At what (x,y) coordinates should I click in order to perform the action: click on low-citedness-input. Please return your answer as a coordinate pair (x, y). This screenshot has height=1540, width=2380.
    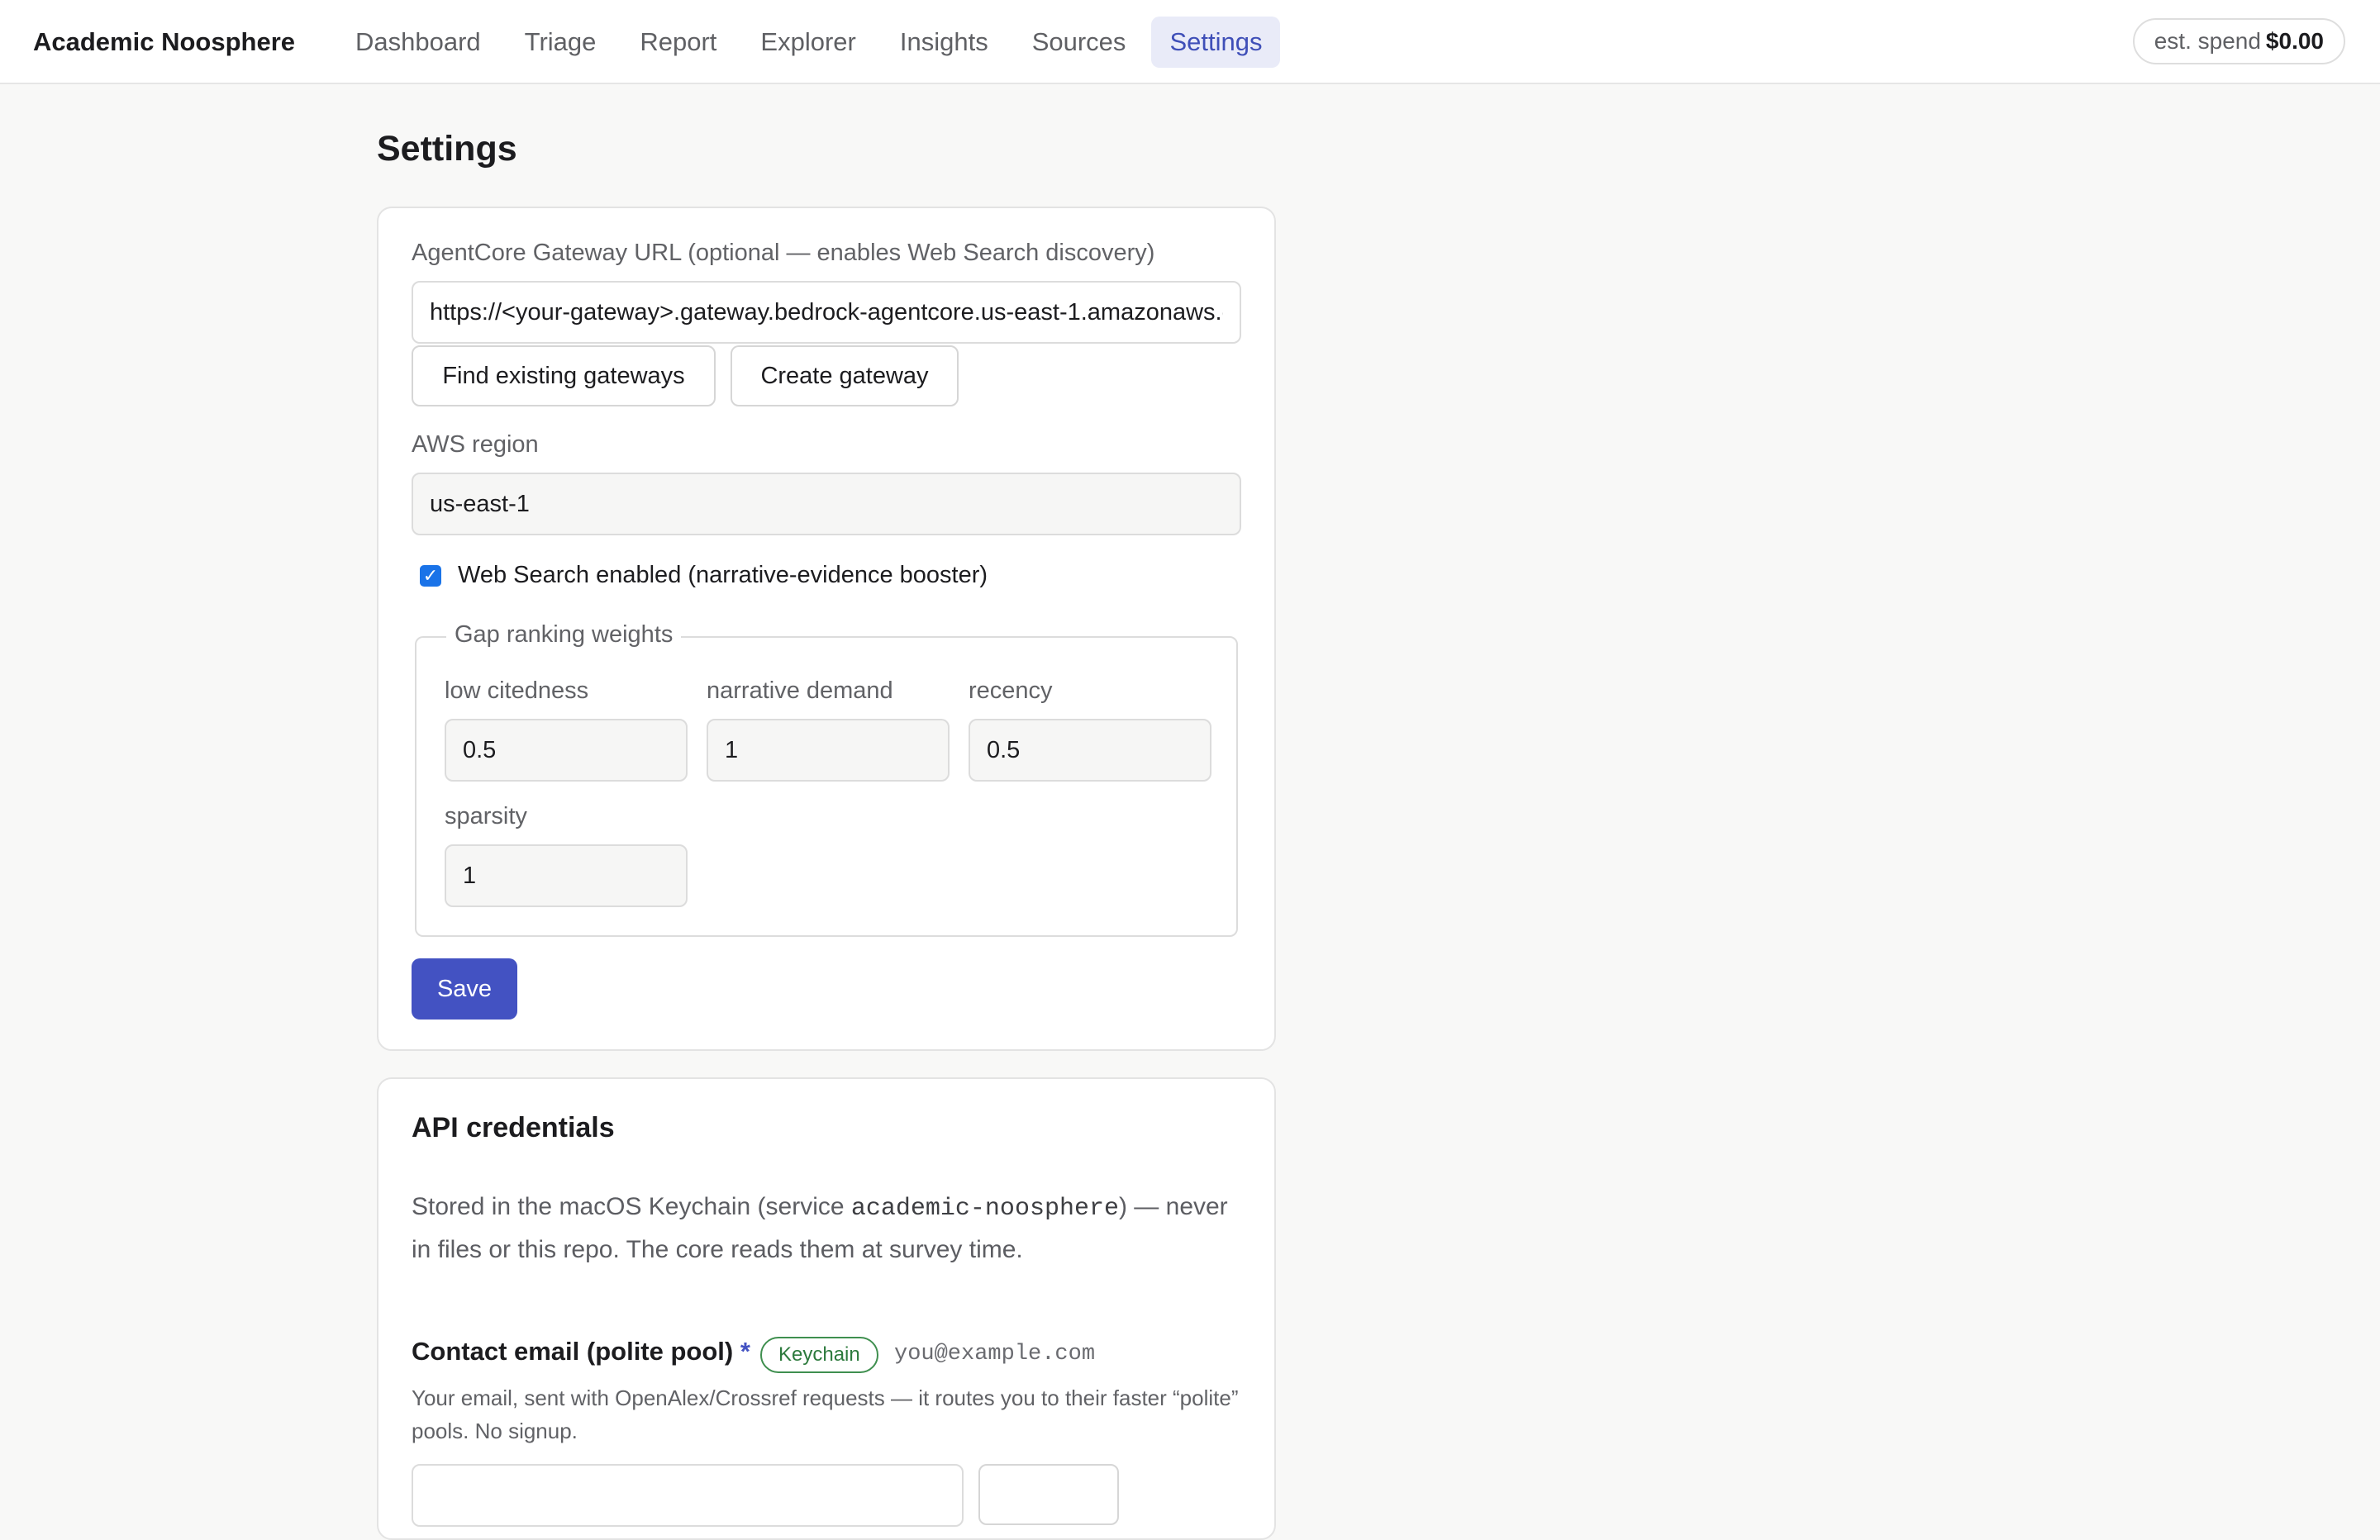
    Looking at the image, I should click on (566, 750).